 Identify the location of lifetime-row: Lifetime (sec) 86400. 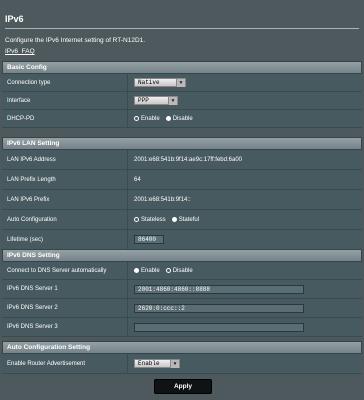
(182, 240).